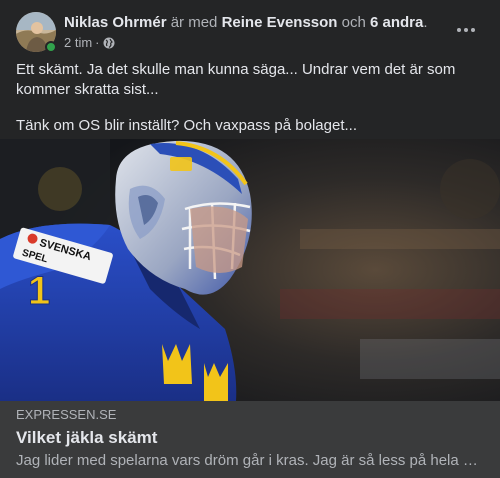 The image size is (500, 478). I want to click on link-domain: EXPRESSEN.SE, so click(66, 414).